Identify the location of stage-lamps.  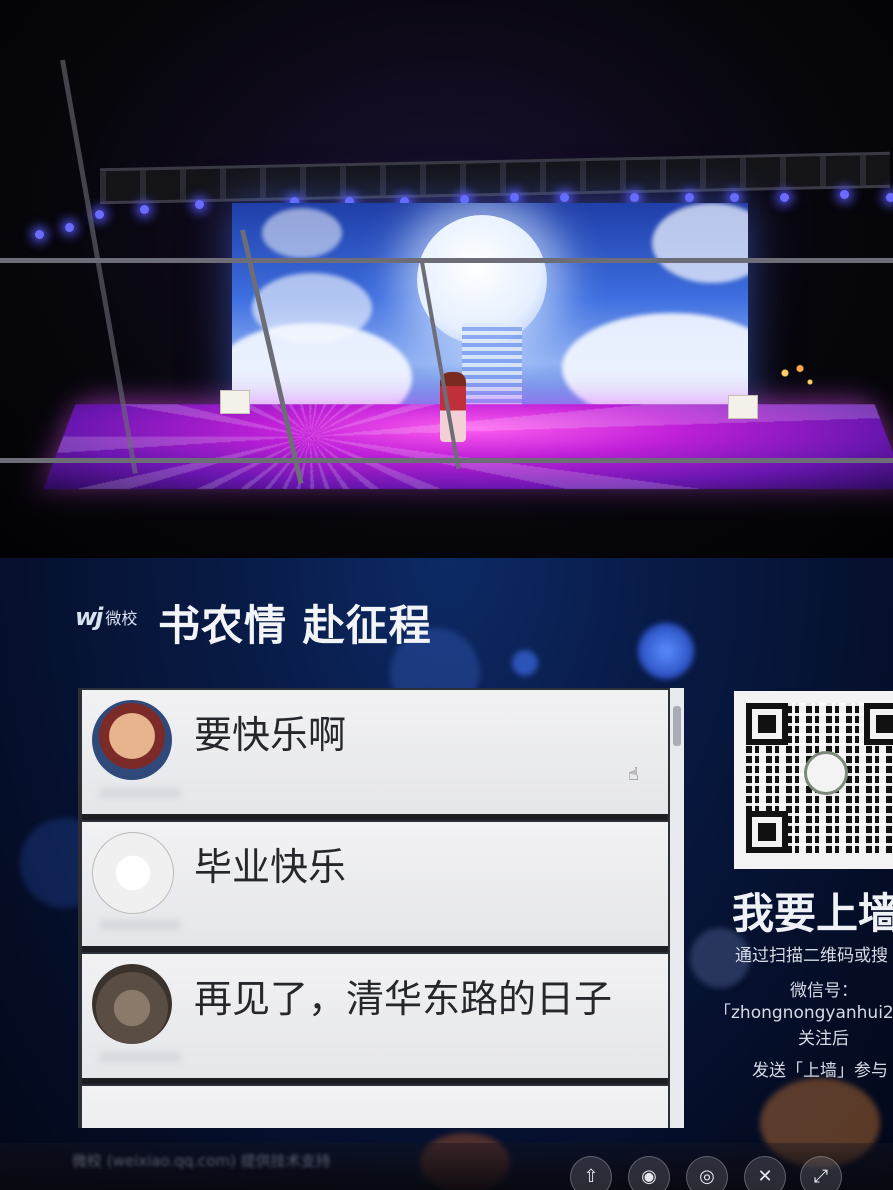
(795, 377).